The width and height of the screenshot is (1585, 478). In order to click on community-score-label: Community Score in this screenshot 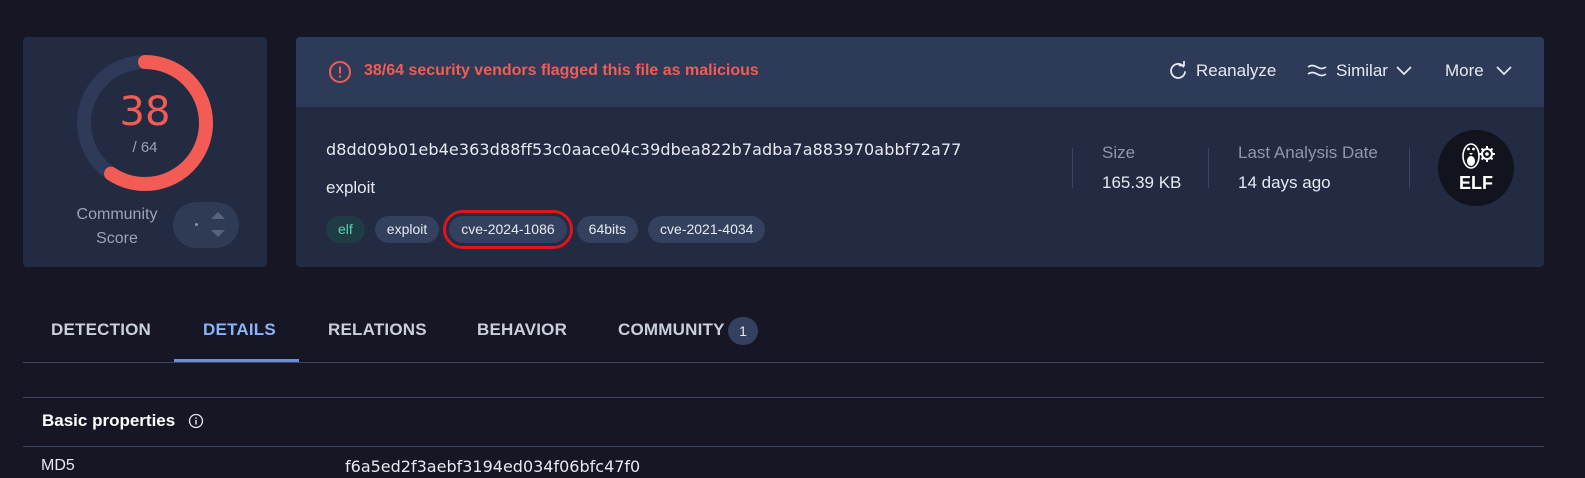, I will do `click(117, 226)`.